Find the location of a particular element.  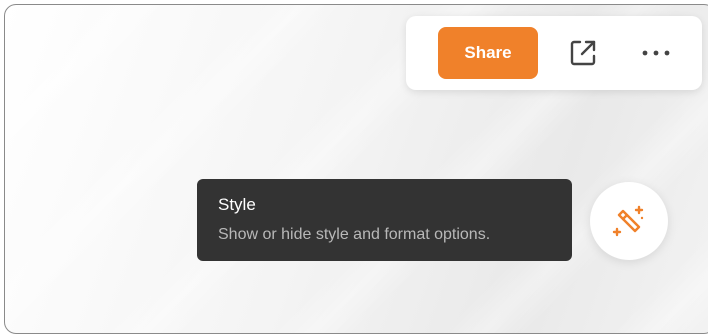

more-options-button is located at coordinates (656, 53).